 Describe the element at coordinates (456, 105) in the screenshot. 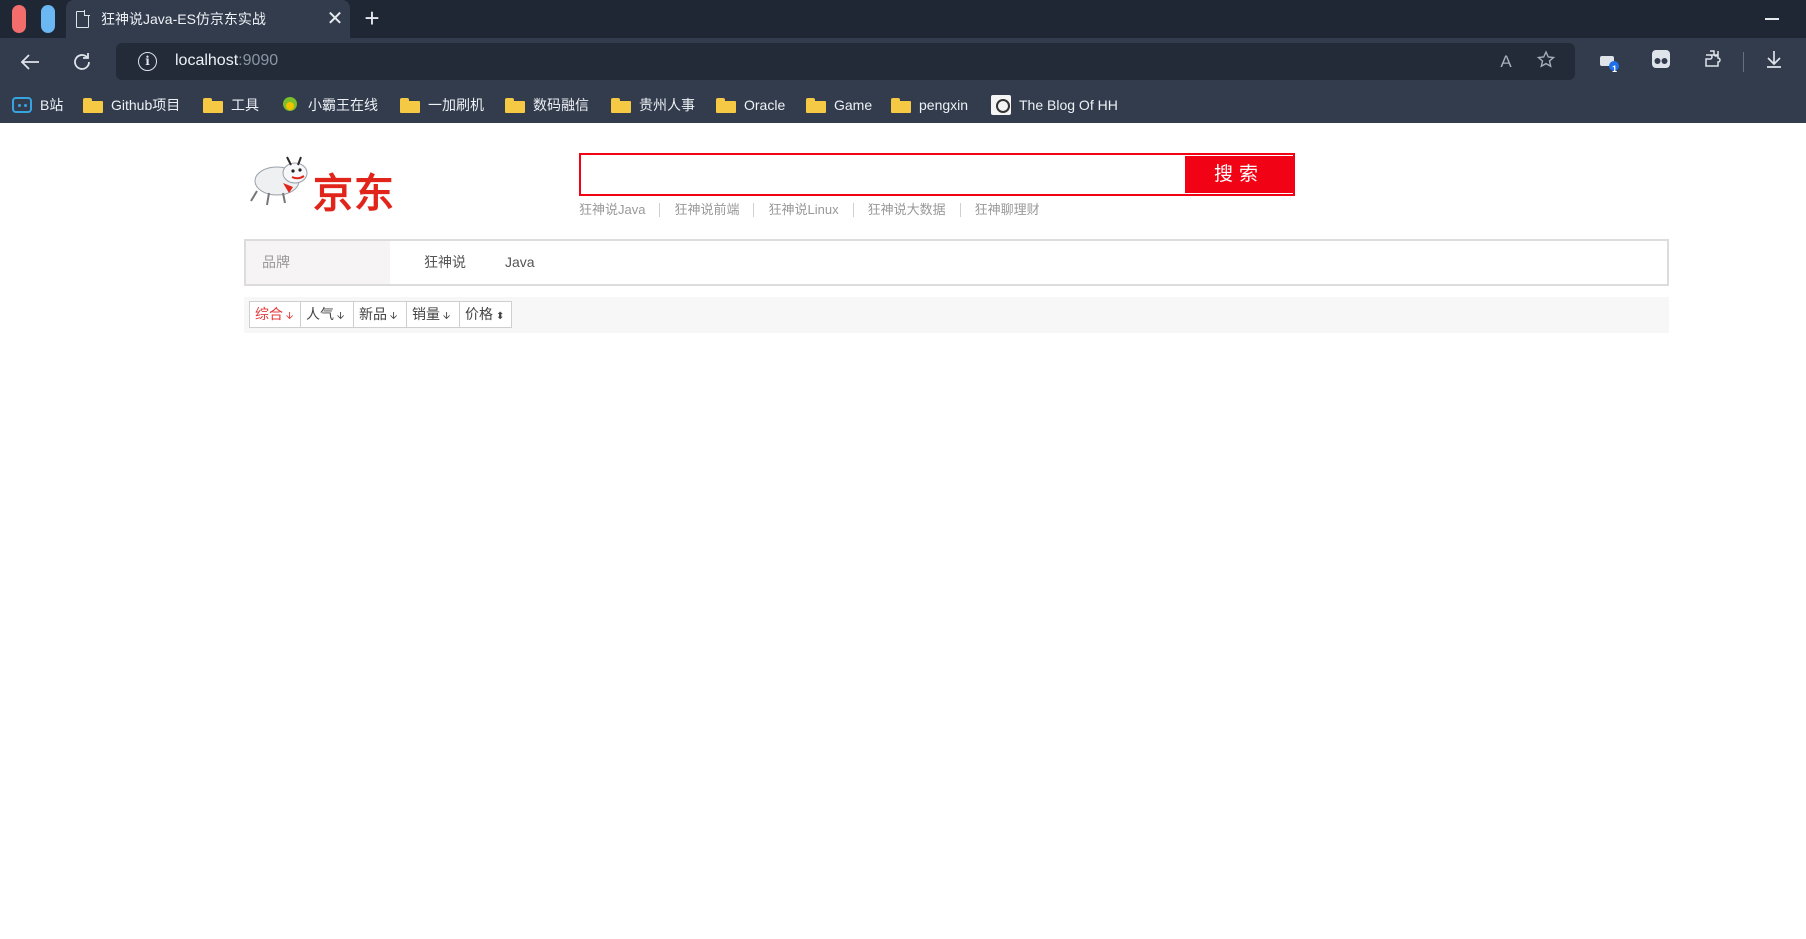

I see `bookmark-label: 一加刷机` at that location.